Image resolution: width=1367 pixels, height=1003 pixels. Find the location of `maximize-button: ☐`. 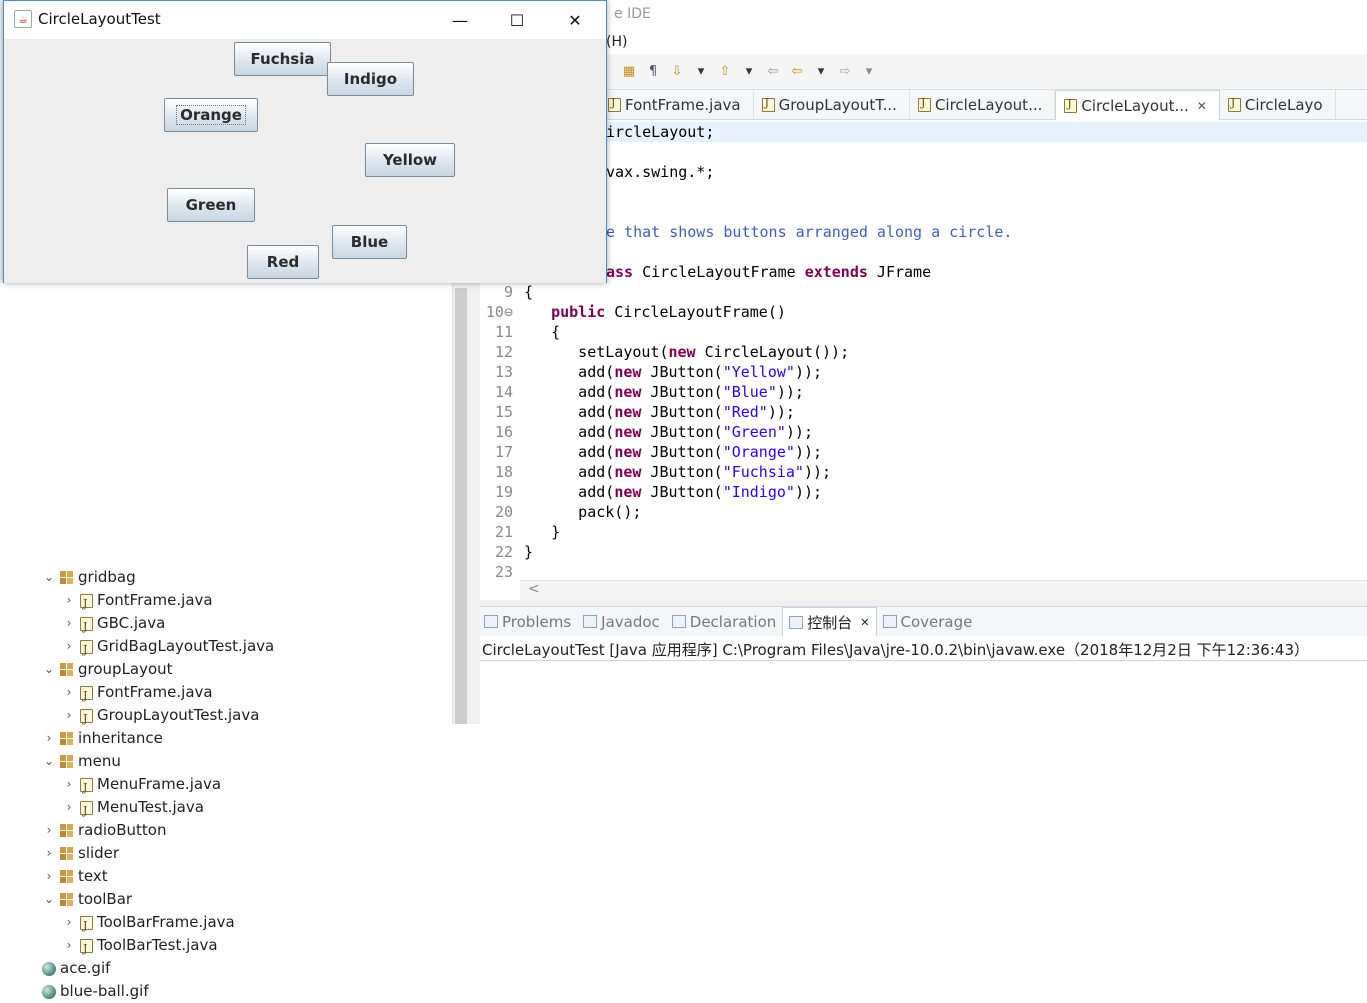

maximize-button: ☐ is located at coordinates (517, 20).